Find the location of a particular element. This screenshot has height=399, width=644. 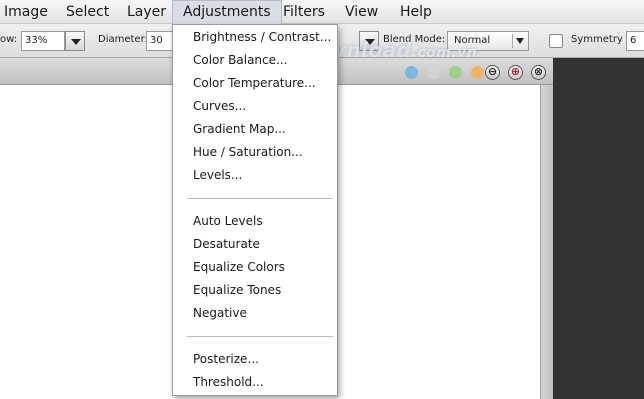

chevron-down-icon is located at coordinates (520, 41).